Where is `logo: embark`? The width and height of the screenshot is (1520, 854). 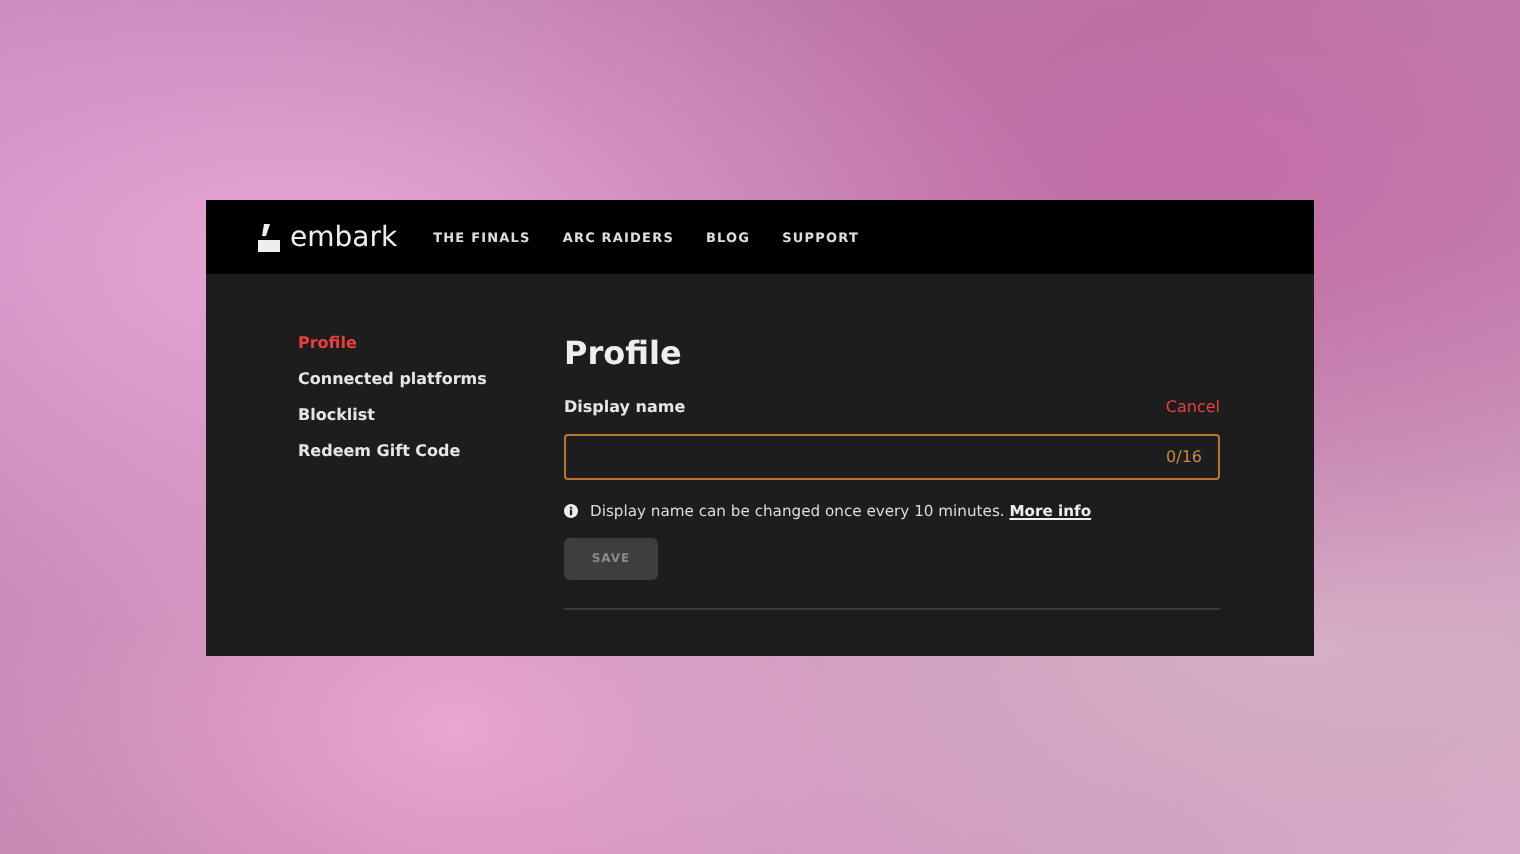
logo: embark is located at coordinates (328, 237).